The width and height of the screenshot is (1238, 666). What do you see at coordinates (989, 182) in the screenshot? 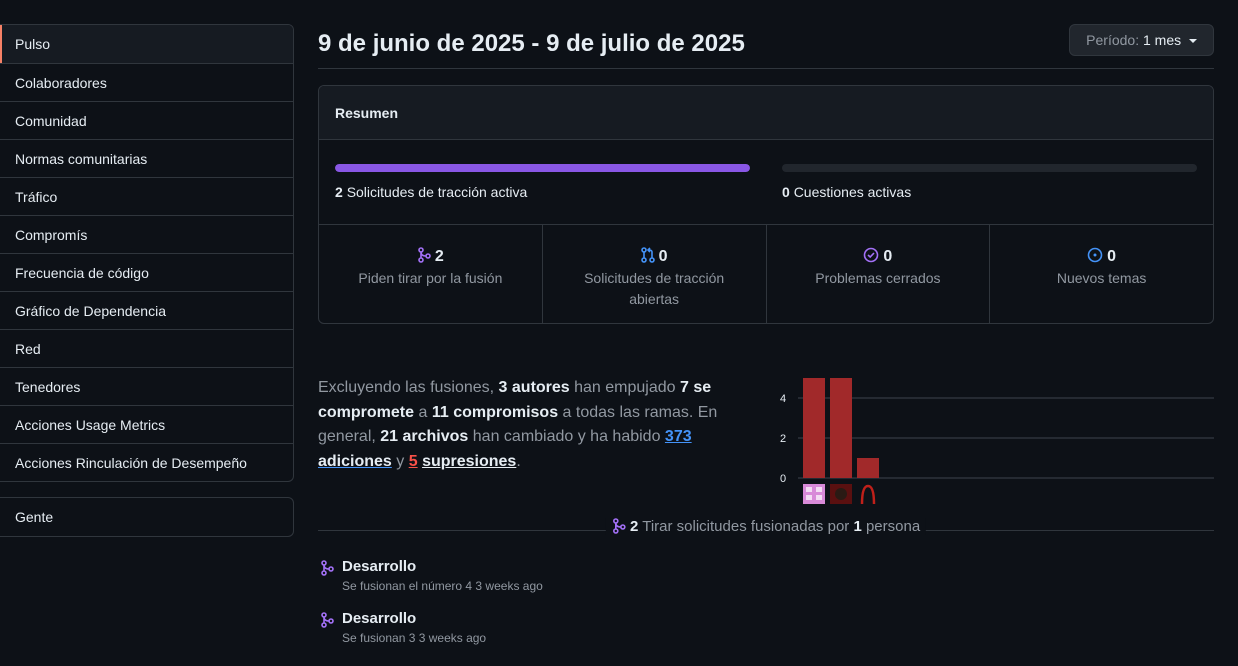
I see `active-issues: 0 Cuestiones activas` at bounding box center [989, 182].